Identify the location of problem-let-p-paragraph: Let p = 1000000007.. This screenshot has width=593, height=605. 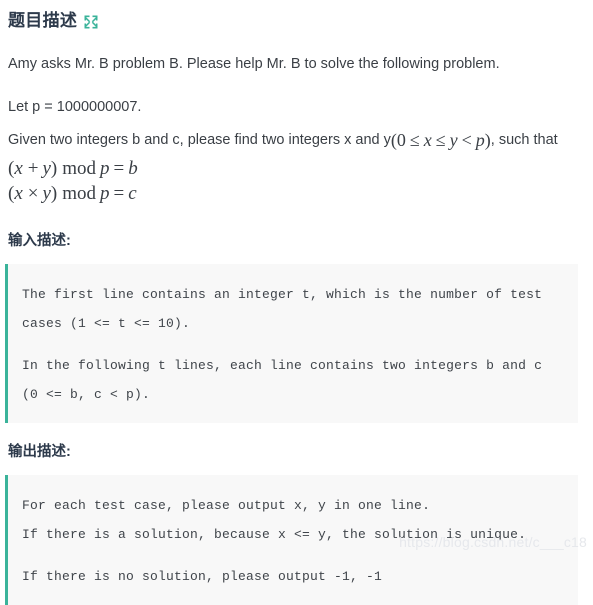
(75, 107).